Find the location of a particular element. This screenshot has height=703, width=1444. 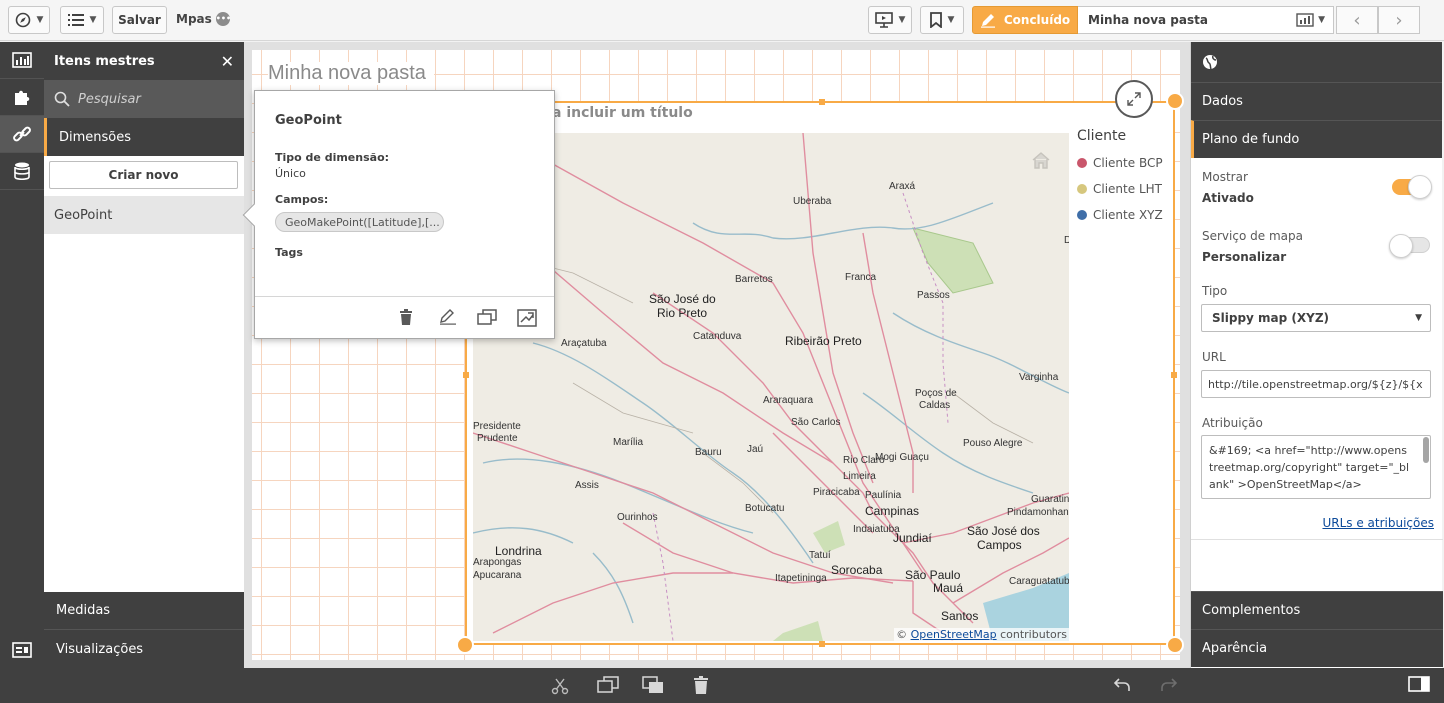

scissors-icon is located at coordinates (560, 686).